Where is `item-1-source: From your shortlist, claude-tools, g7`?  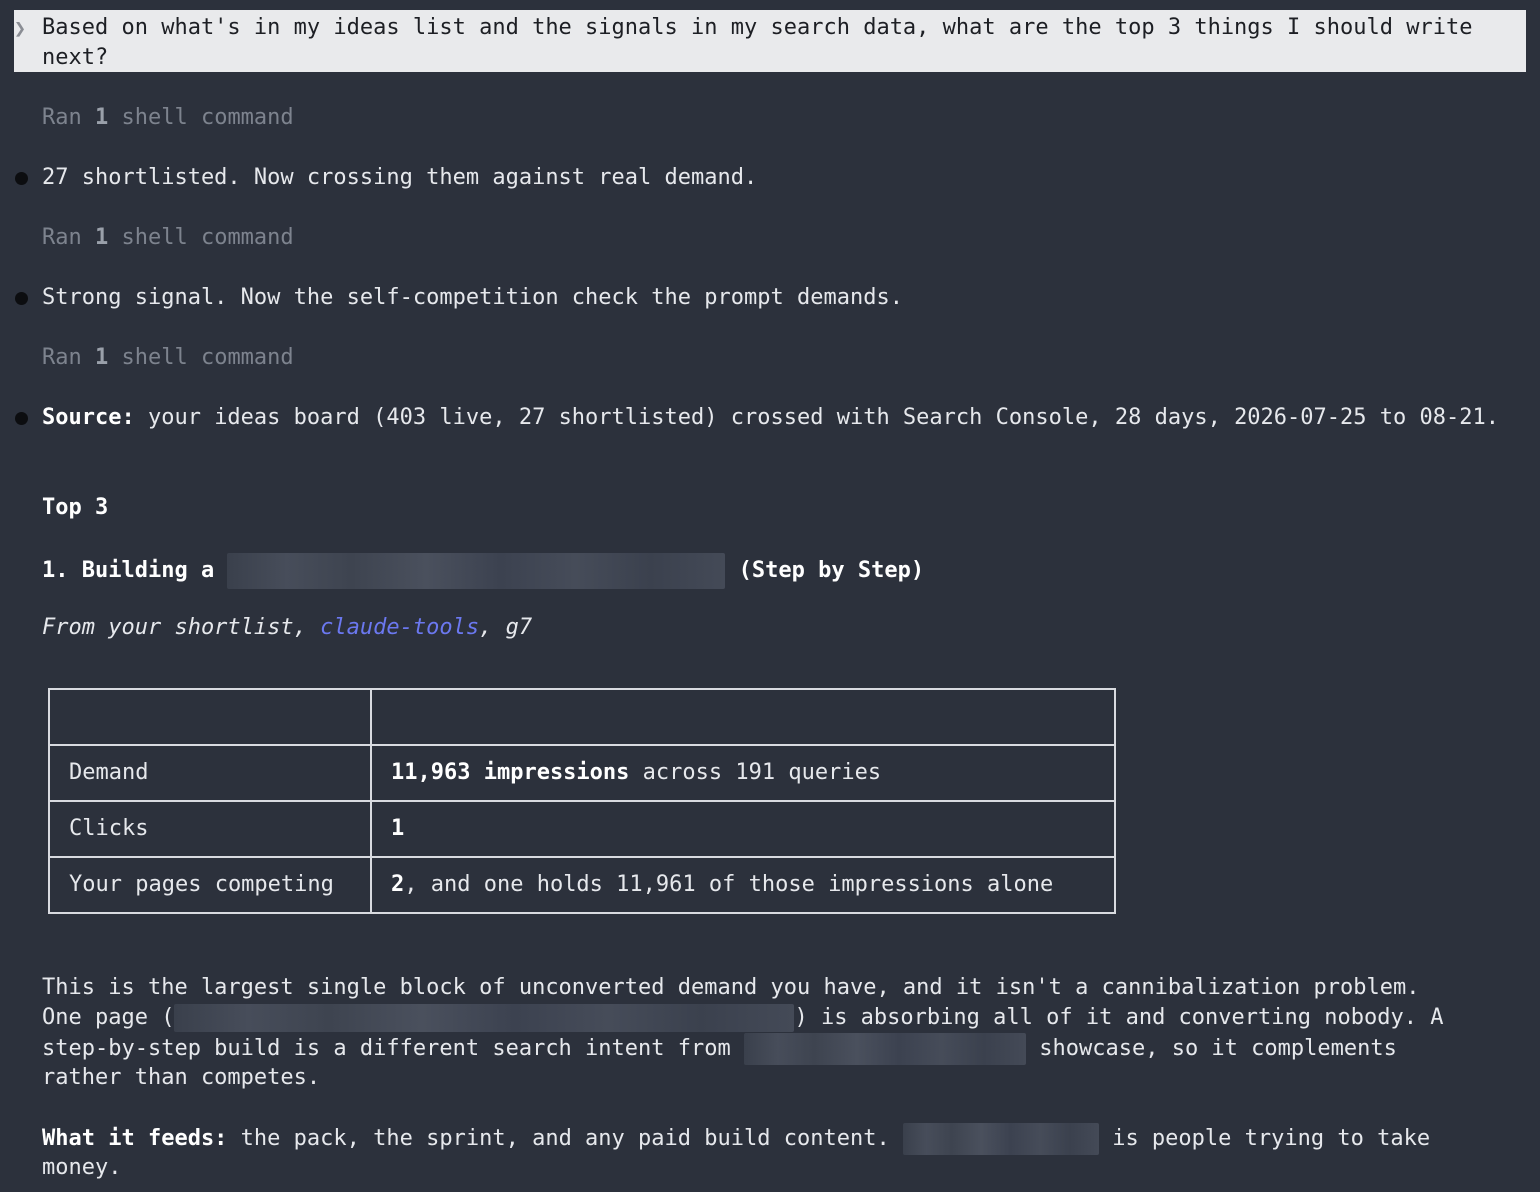
item-1-source: From your shortlist, claude-tools, g7 is located at coordinates (287, 627).